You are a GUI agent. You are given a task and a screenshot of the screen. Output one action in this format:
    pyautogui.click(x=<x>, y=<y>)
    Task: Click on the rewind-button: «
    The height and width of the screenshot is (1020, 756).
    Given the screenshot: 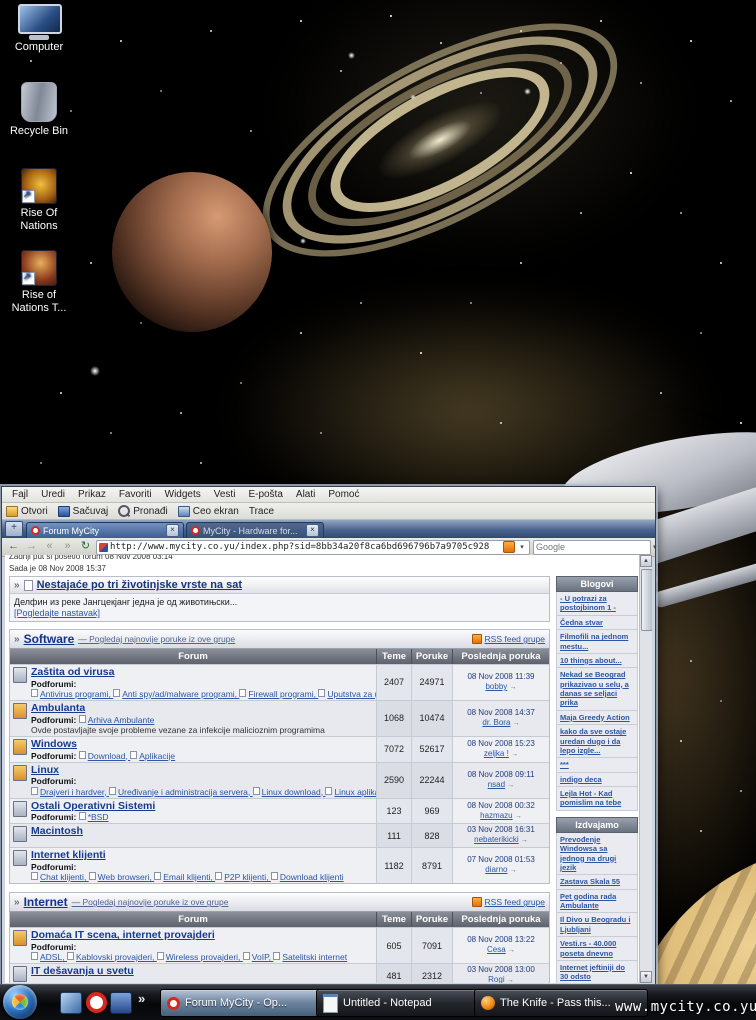 What is the action you would take?
    pyautogui.click(x=49, y=547)
    